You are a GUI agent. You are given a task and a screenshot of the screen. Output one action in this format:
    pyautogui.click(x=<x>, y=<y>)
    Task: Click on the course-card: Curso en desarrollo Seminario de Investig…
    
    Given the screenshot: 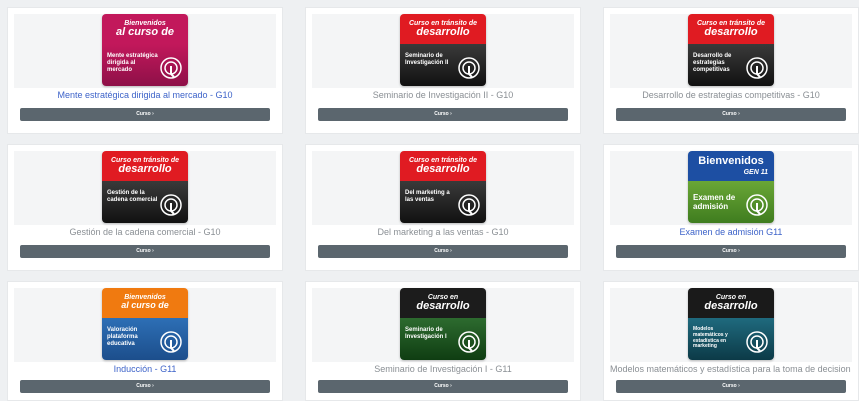 What is the action you would take?
    pyautogui.click(x=443, y=341)
    